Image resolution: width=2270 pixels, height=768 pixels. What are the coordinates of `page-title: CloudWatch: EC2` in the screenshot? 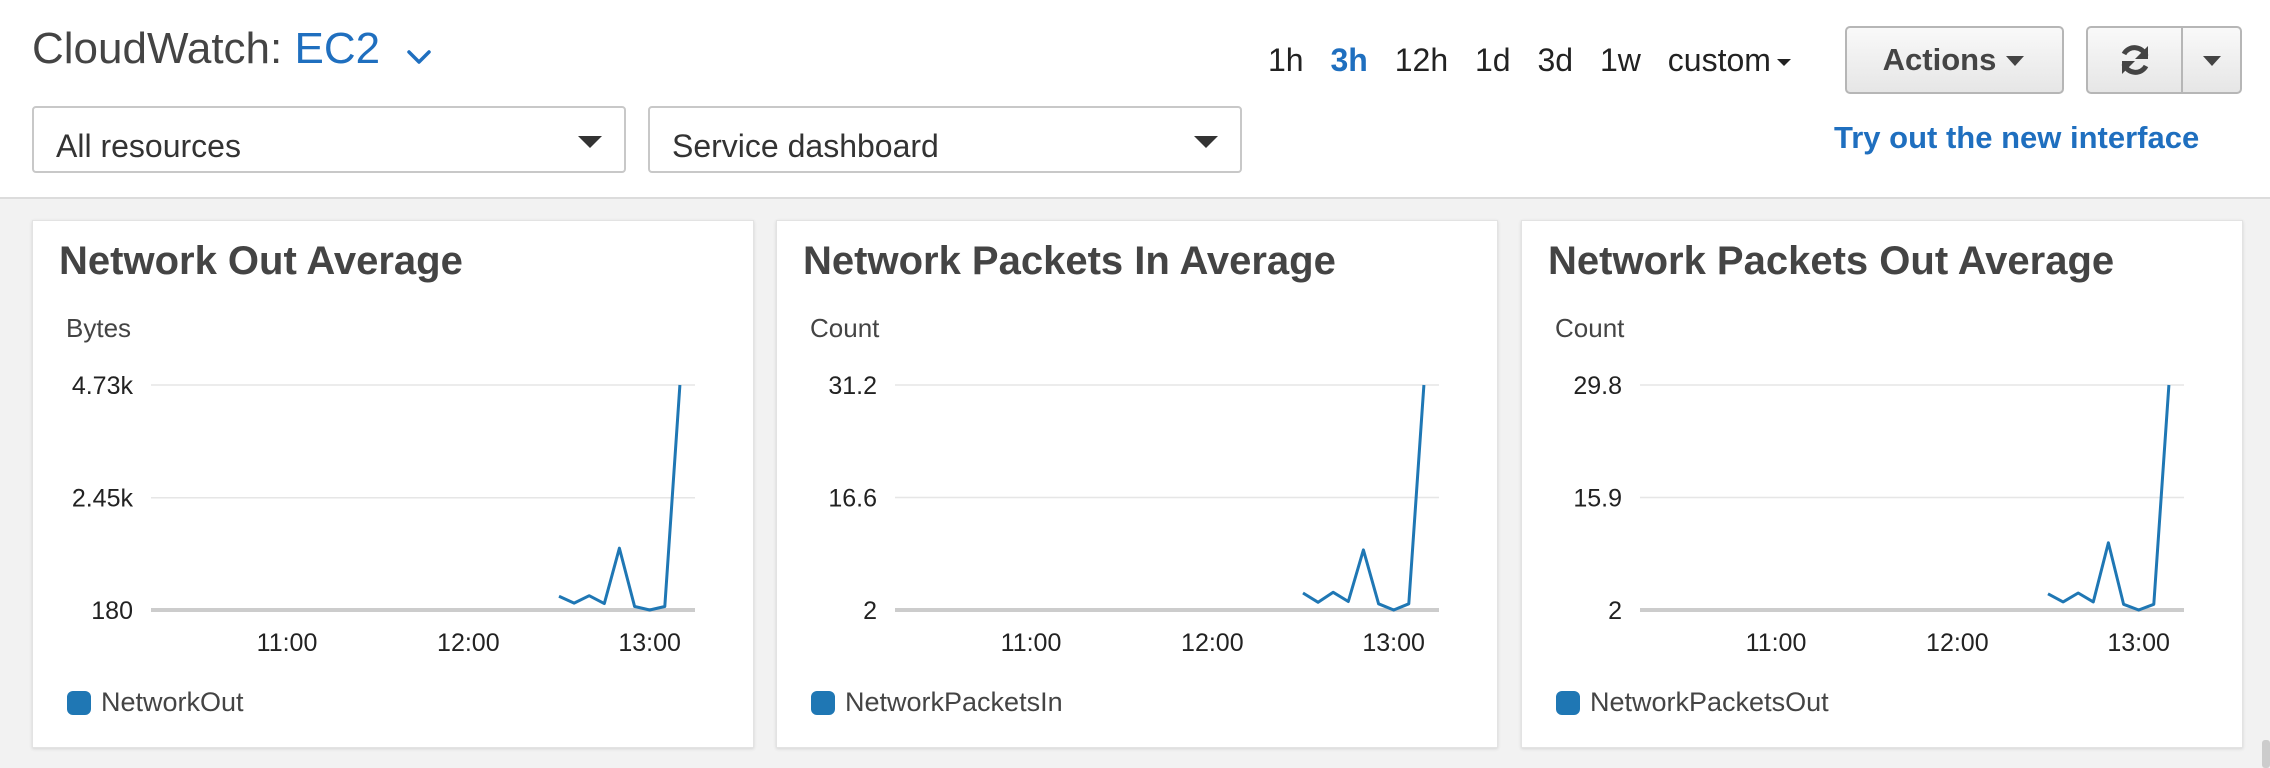 It's located at (232, 50).